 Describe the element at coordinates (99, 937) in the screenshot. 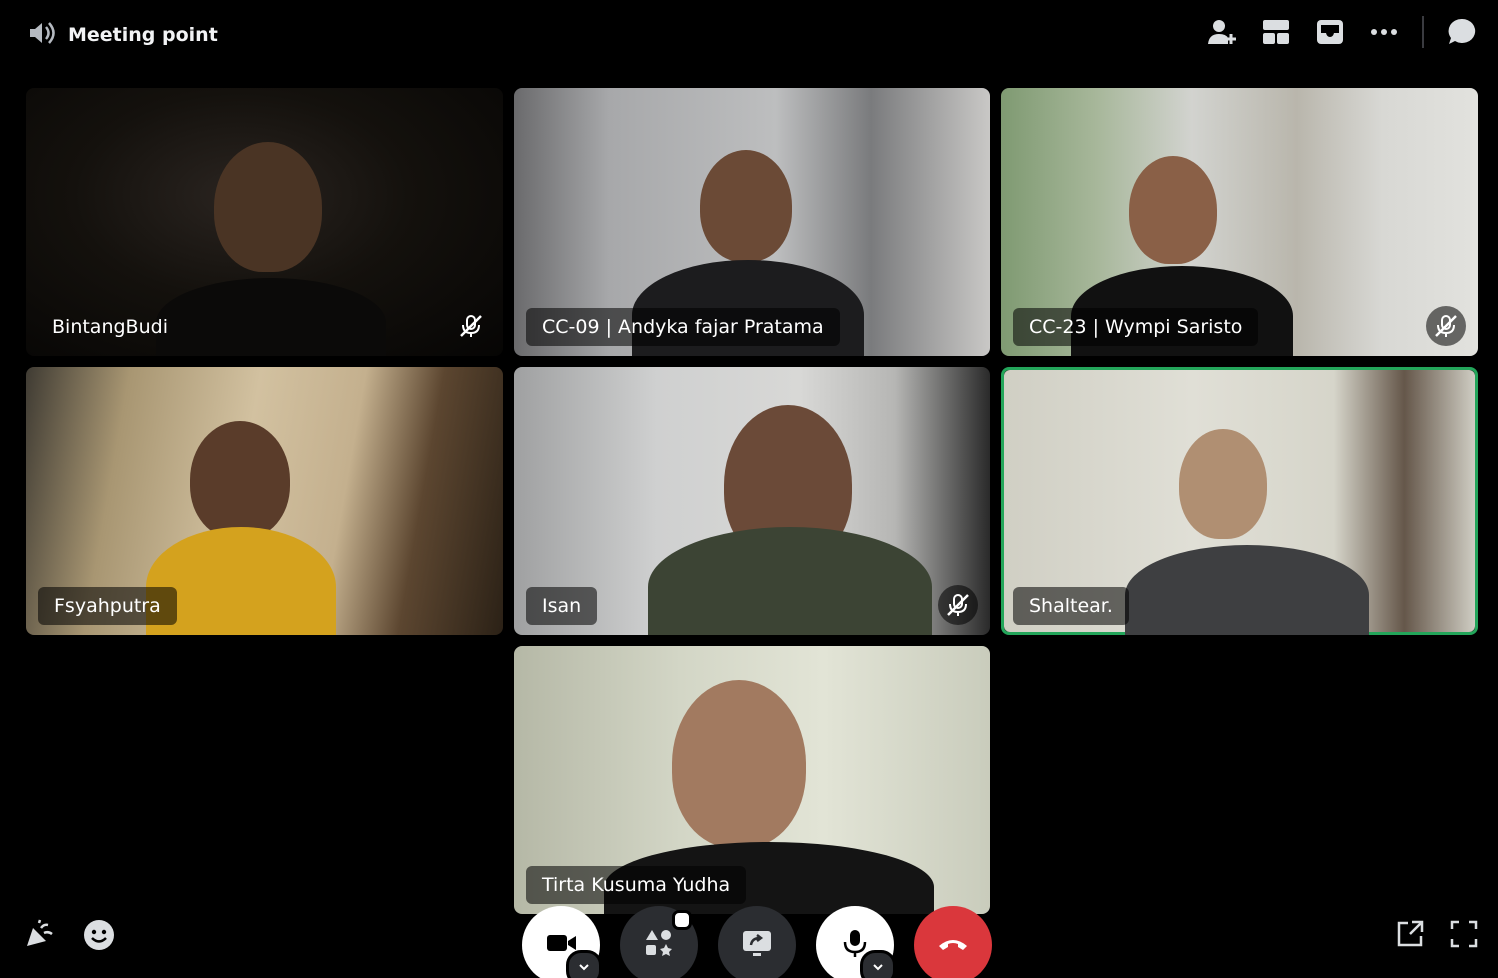

I see `emoji-icon` at that location.